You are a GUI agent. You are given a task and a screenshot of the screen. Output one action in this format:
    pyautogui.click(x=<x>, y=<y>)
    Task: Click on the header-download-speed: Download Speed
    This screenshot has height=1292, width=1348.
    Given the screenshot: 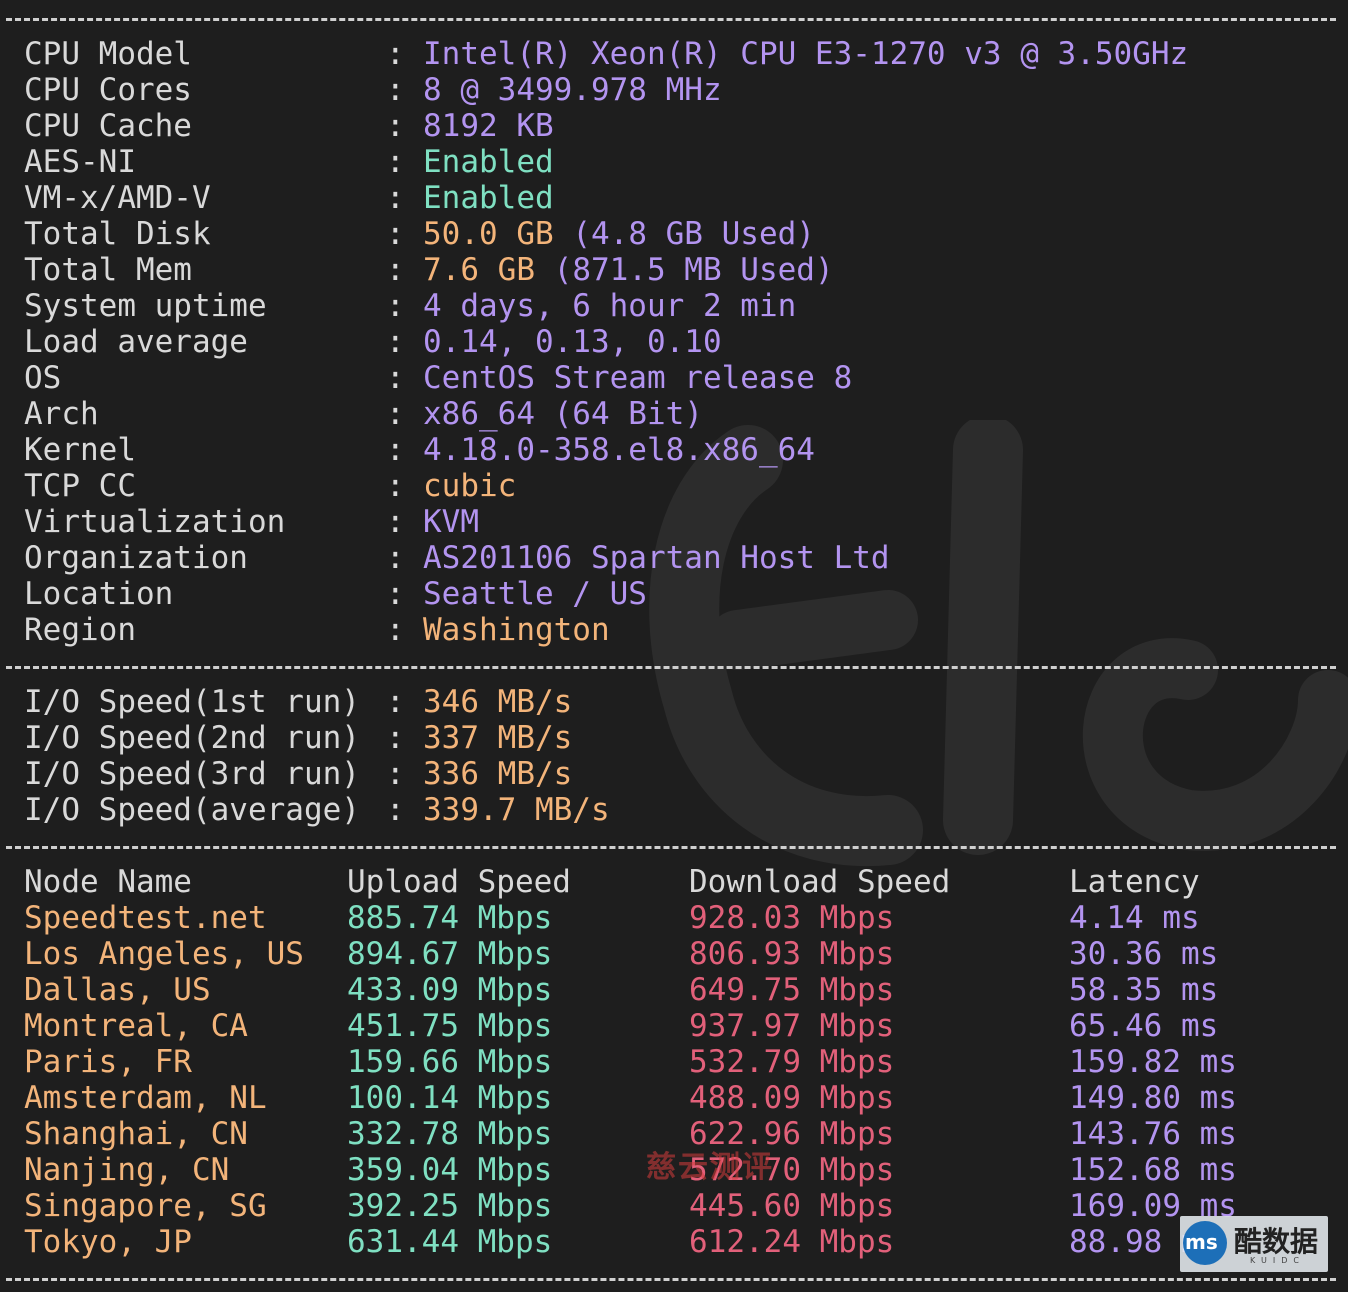 What is the action you would take?
    pyautogui.click(x=820, y=882)
    